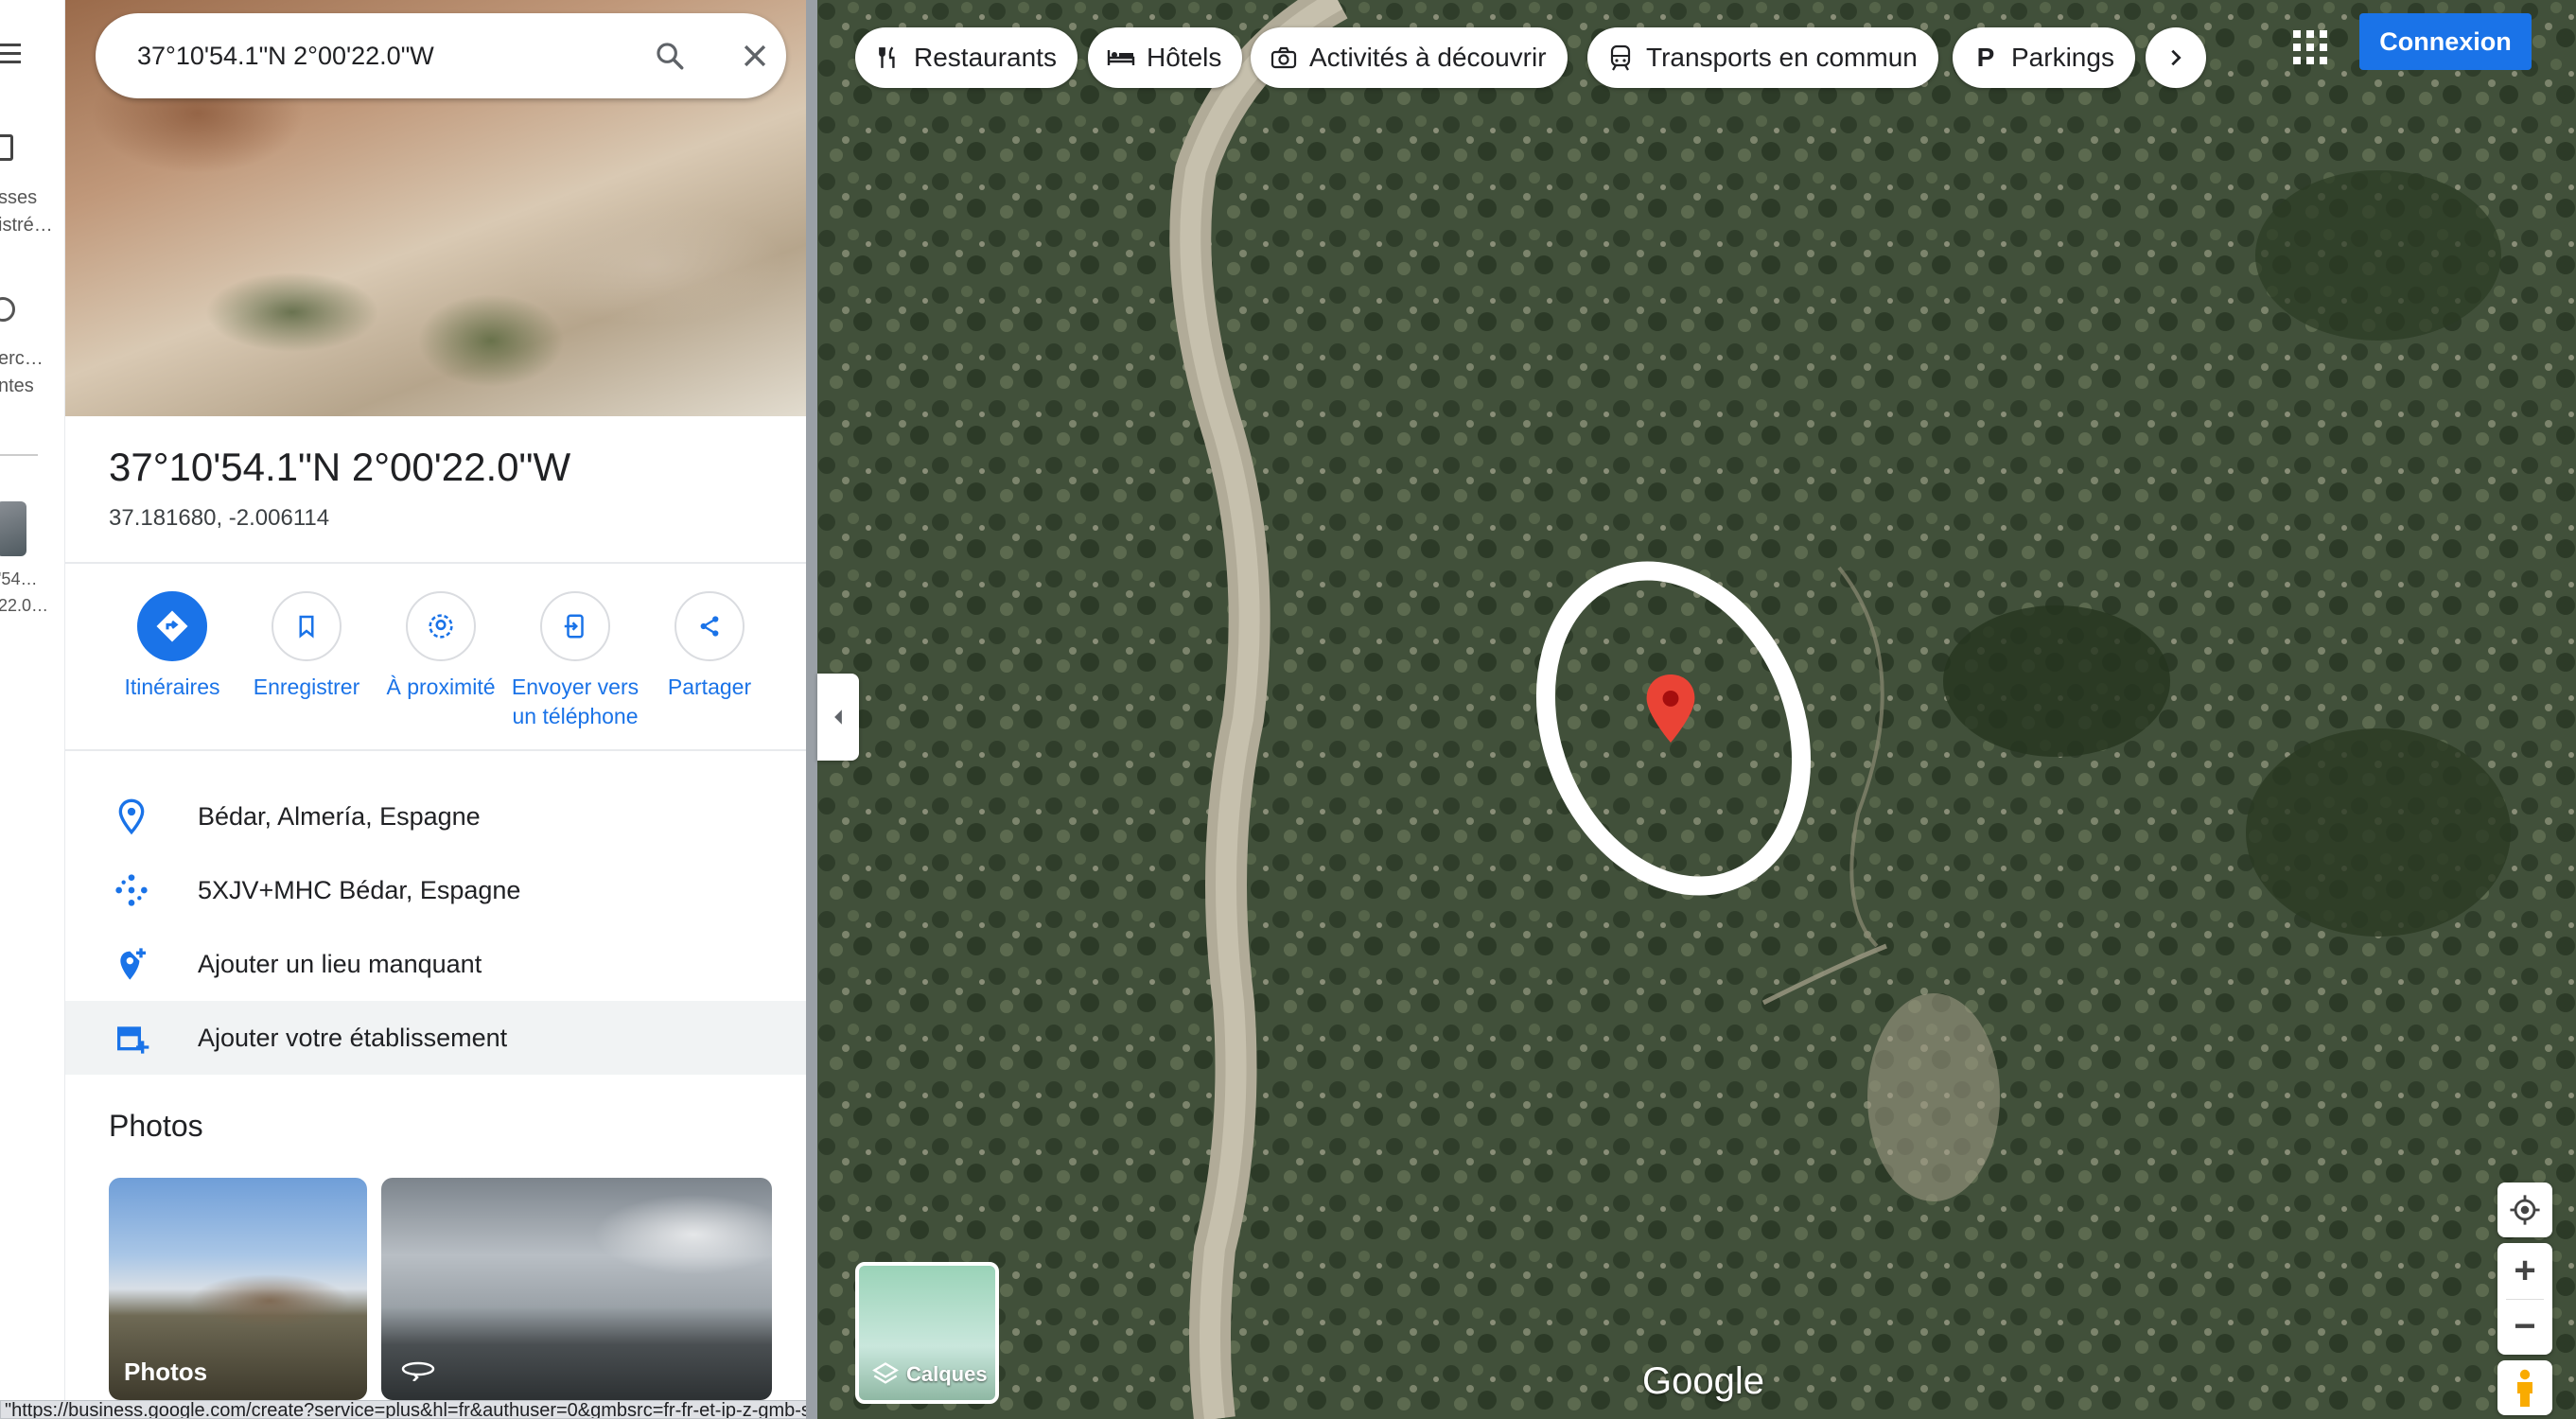  I want to click on hotel-icon, so click(1121, 58).